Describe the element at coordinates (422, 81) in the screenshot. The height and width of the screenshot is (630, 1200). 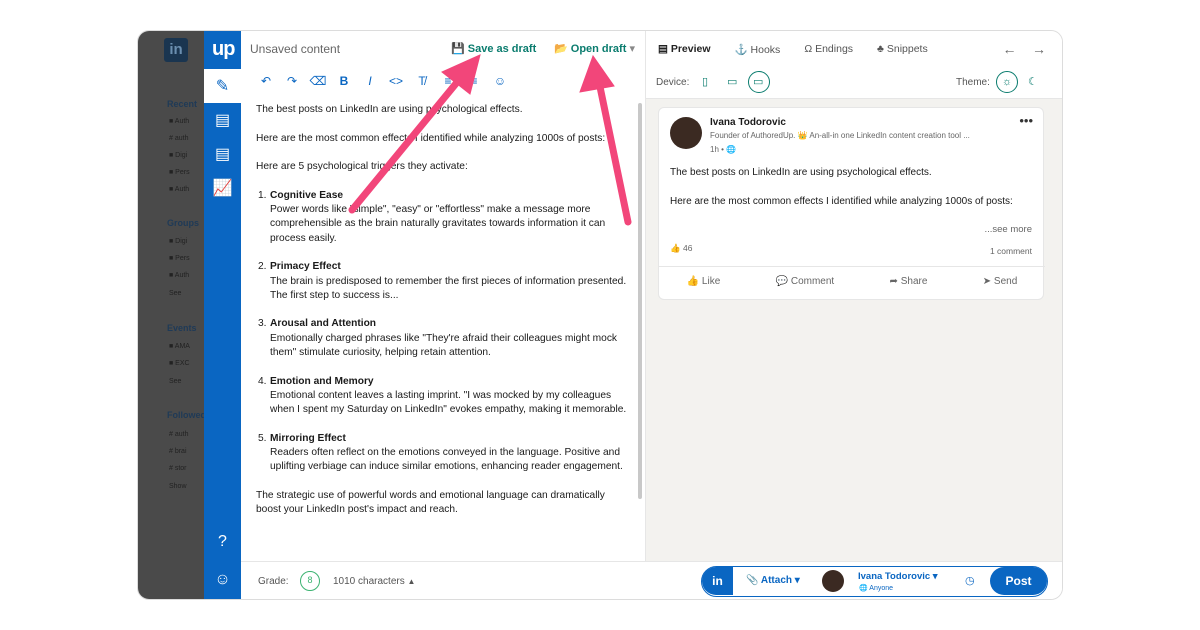
I see `clear-format-icon: T̸` at that location.